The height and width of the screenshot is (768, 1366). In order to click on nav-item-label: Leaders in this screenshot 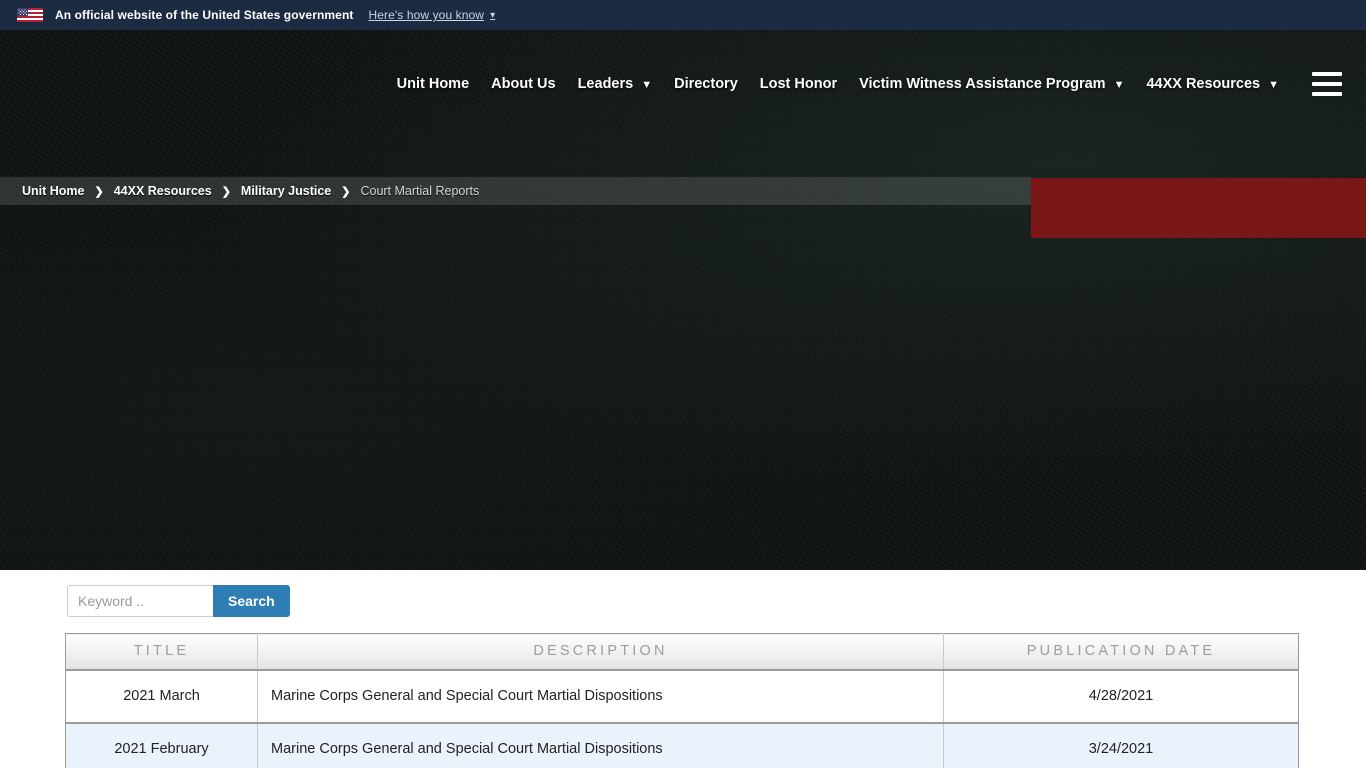, I will do `click(605, 84)`.